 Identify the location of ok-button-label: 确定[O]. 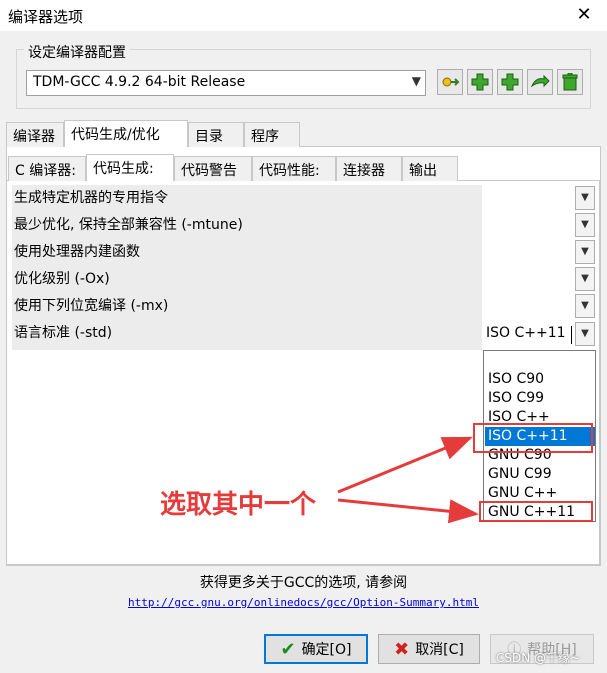
(326, 650).